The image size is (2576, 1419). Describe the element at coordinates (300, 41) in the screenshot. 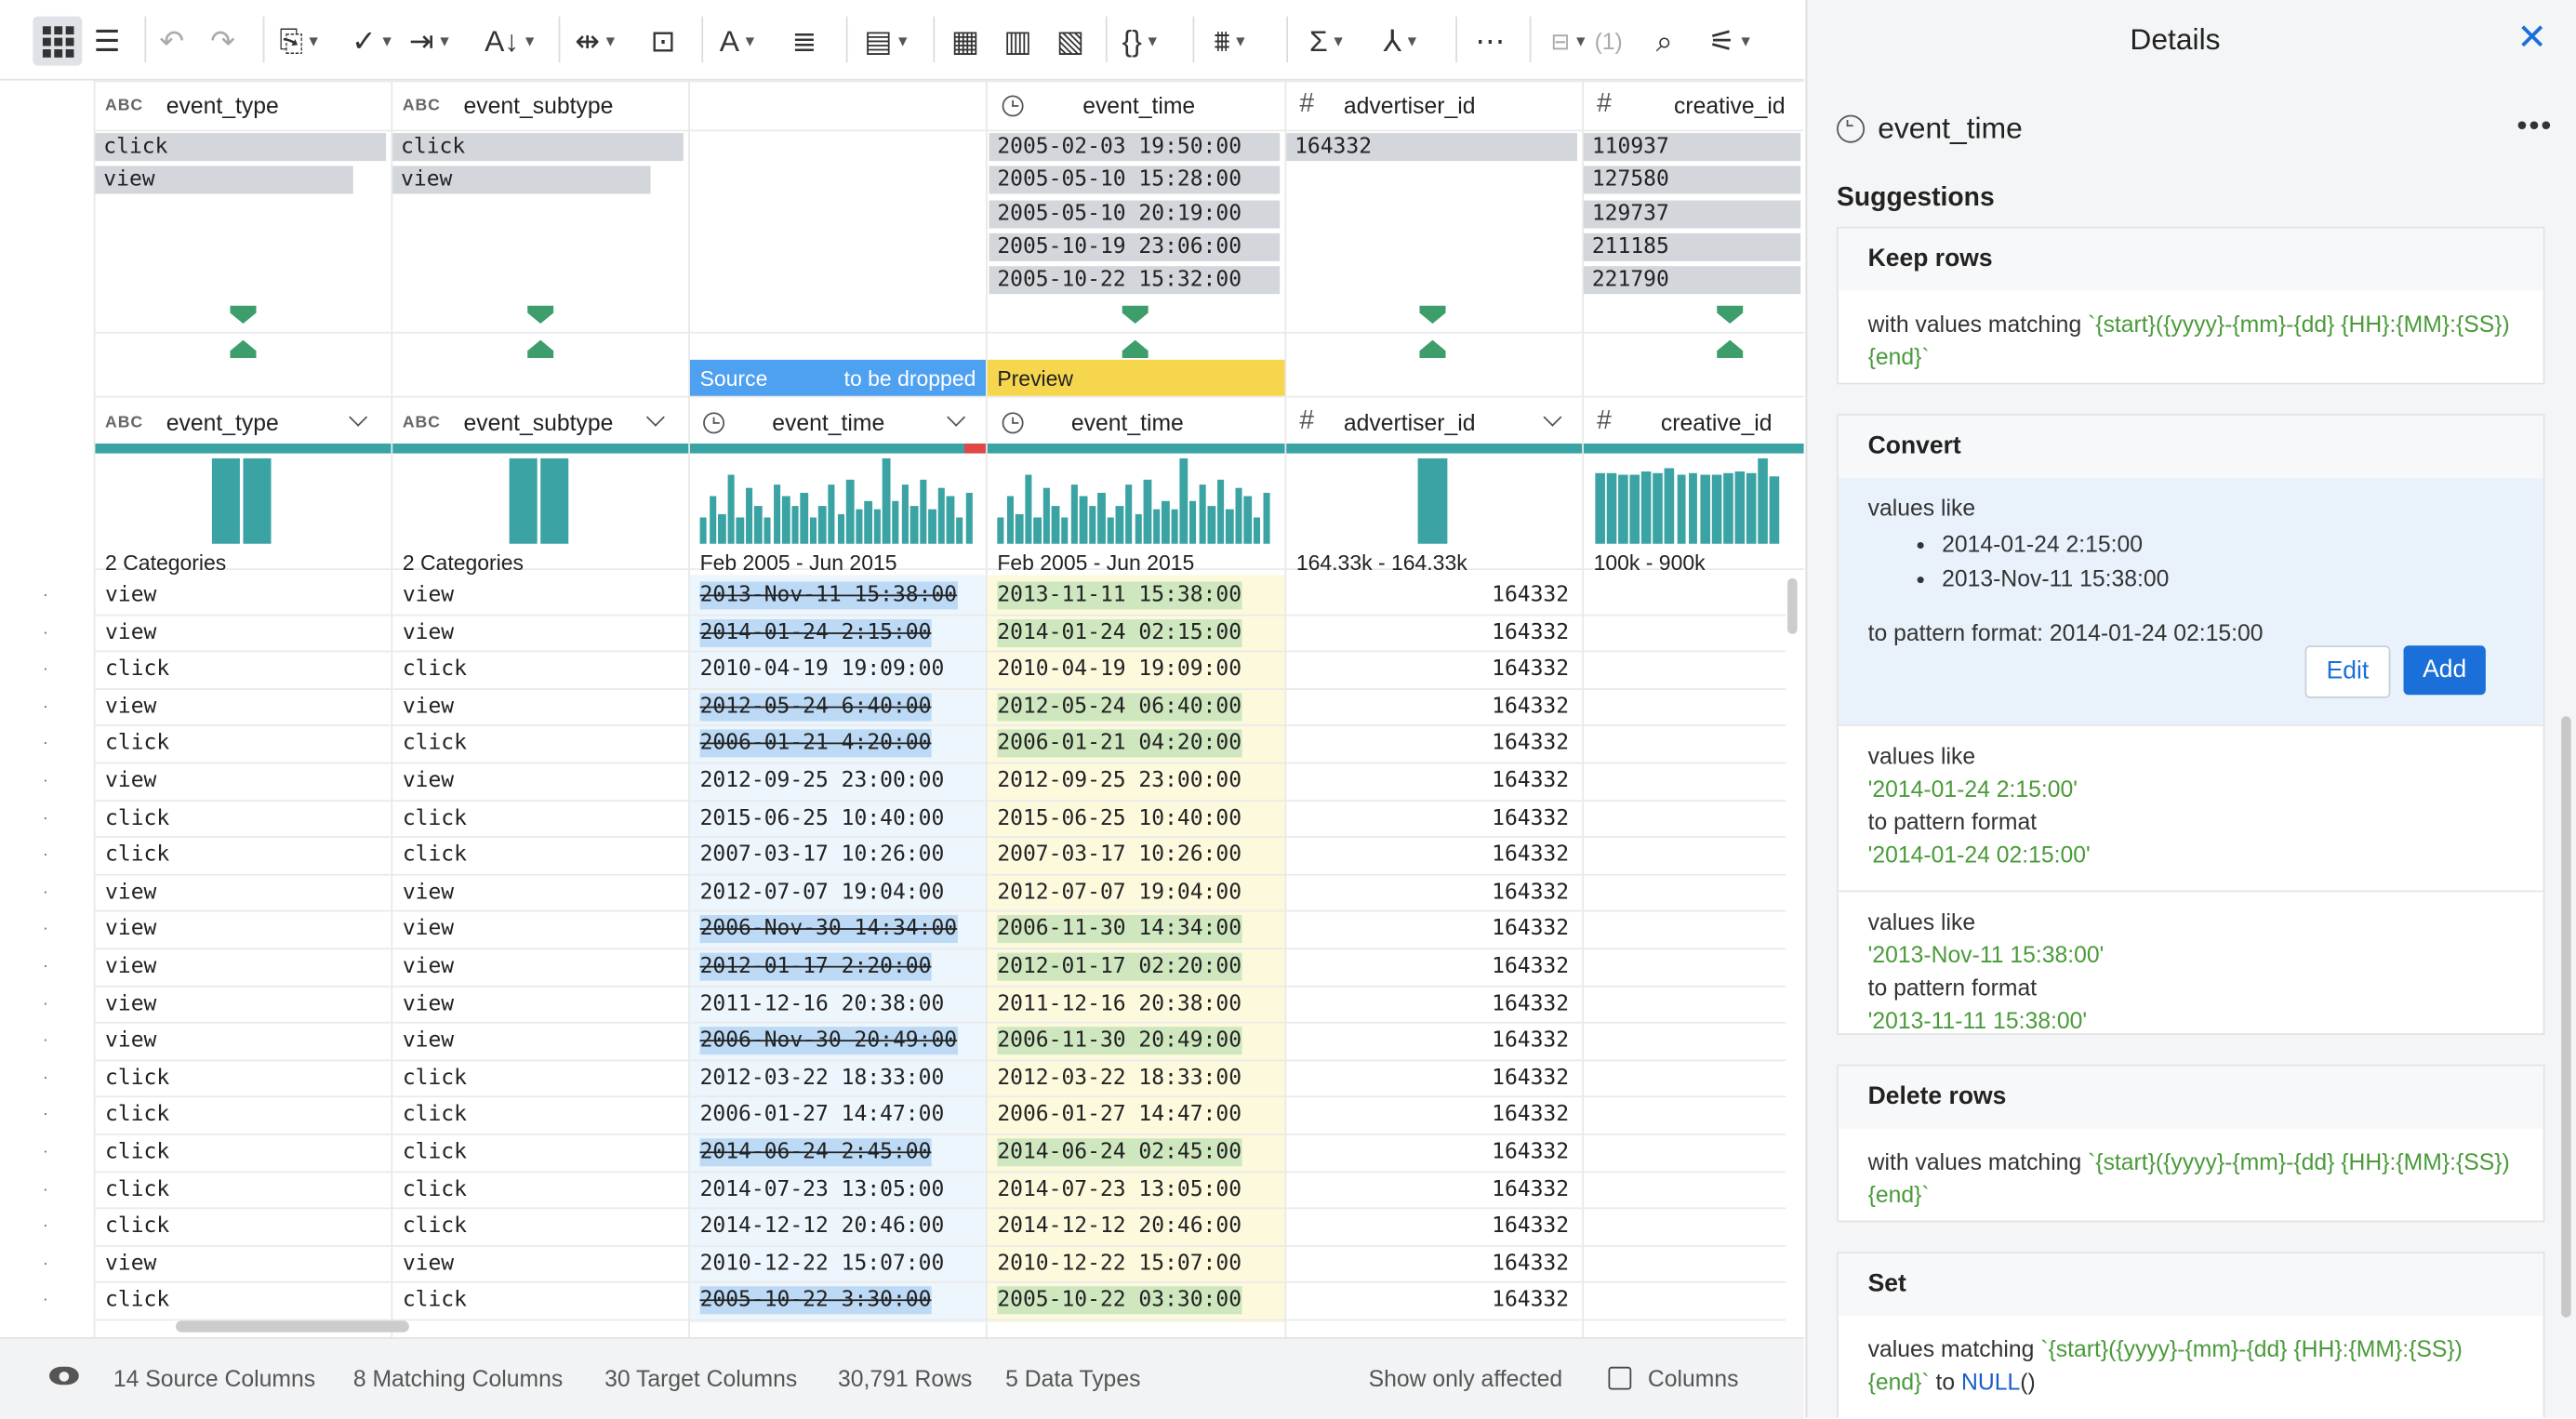

I see `rename-column-icon: ⎘ ▼` at that location.